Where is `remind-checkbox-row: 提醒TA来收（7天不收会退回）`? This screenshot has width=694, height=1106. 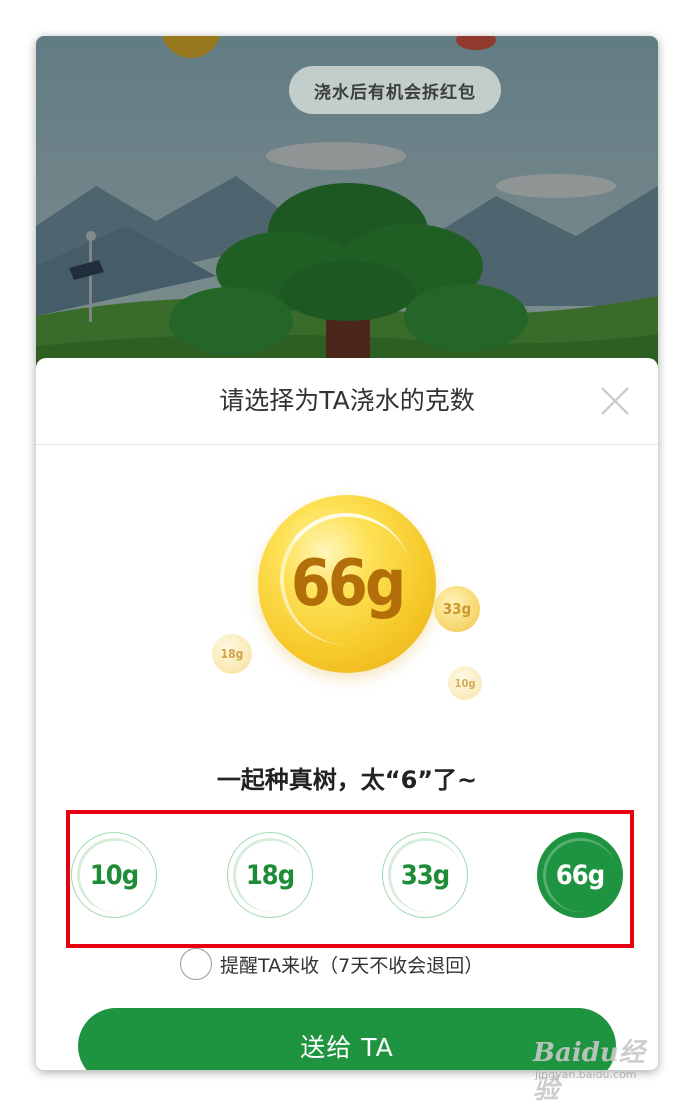
remind-checkbox-row: 提醒TA来收（7天不收会退回） is located at coordinates (331, 964).